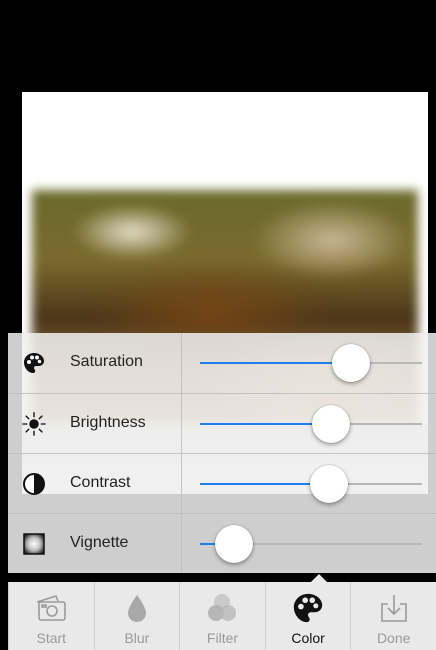 The image size is (436, 650). I want to click on brightness-slider-thumb, so click(331, 424).